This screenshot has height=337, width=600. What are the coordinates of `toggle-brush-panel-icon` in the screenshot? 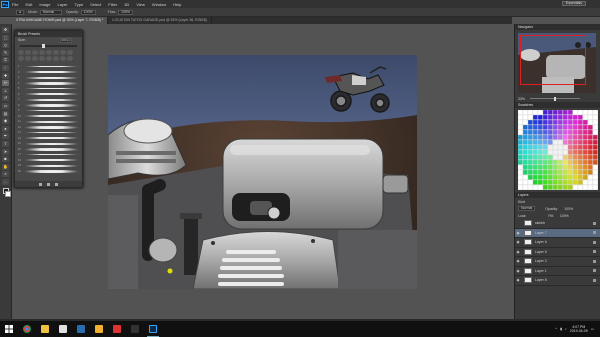 It's located at (40, 184).